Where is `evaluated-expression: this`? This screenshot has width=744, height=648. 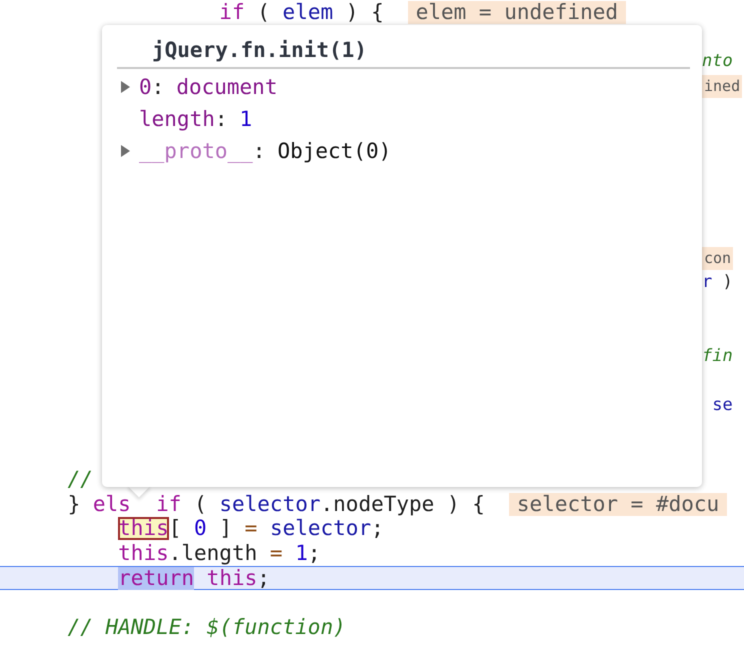 evaluated-expression: this is located at coordinates (143, 528).